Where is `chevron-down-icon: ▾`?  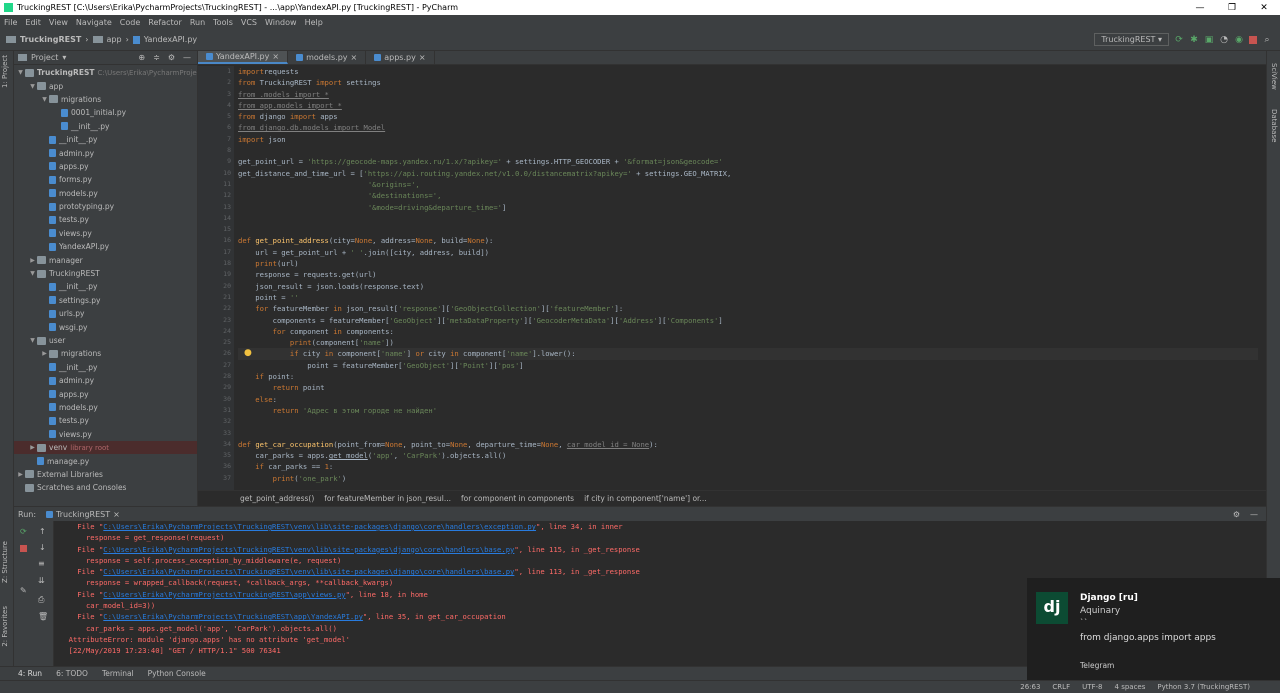 chevron-down-icon: ▾ is located at coordinates (64, 57).